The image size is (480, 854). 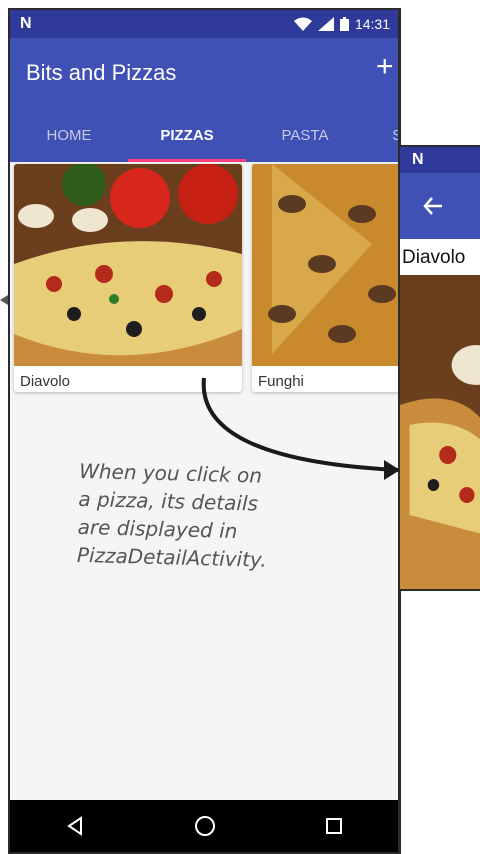 What do you see at coordinates (385, 67) in the screenshot?
I see `add-icon: +` at bounding box center [385, 67].